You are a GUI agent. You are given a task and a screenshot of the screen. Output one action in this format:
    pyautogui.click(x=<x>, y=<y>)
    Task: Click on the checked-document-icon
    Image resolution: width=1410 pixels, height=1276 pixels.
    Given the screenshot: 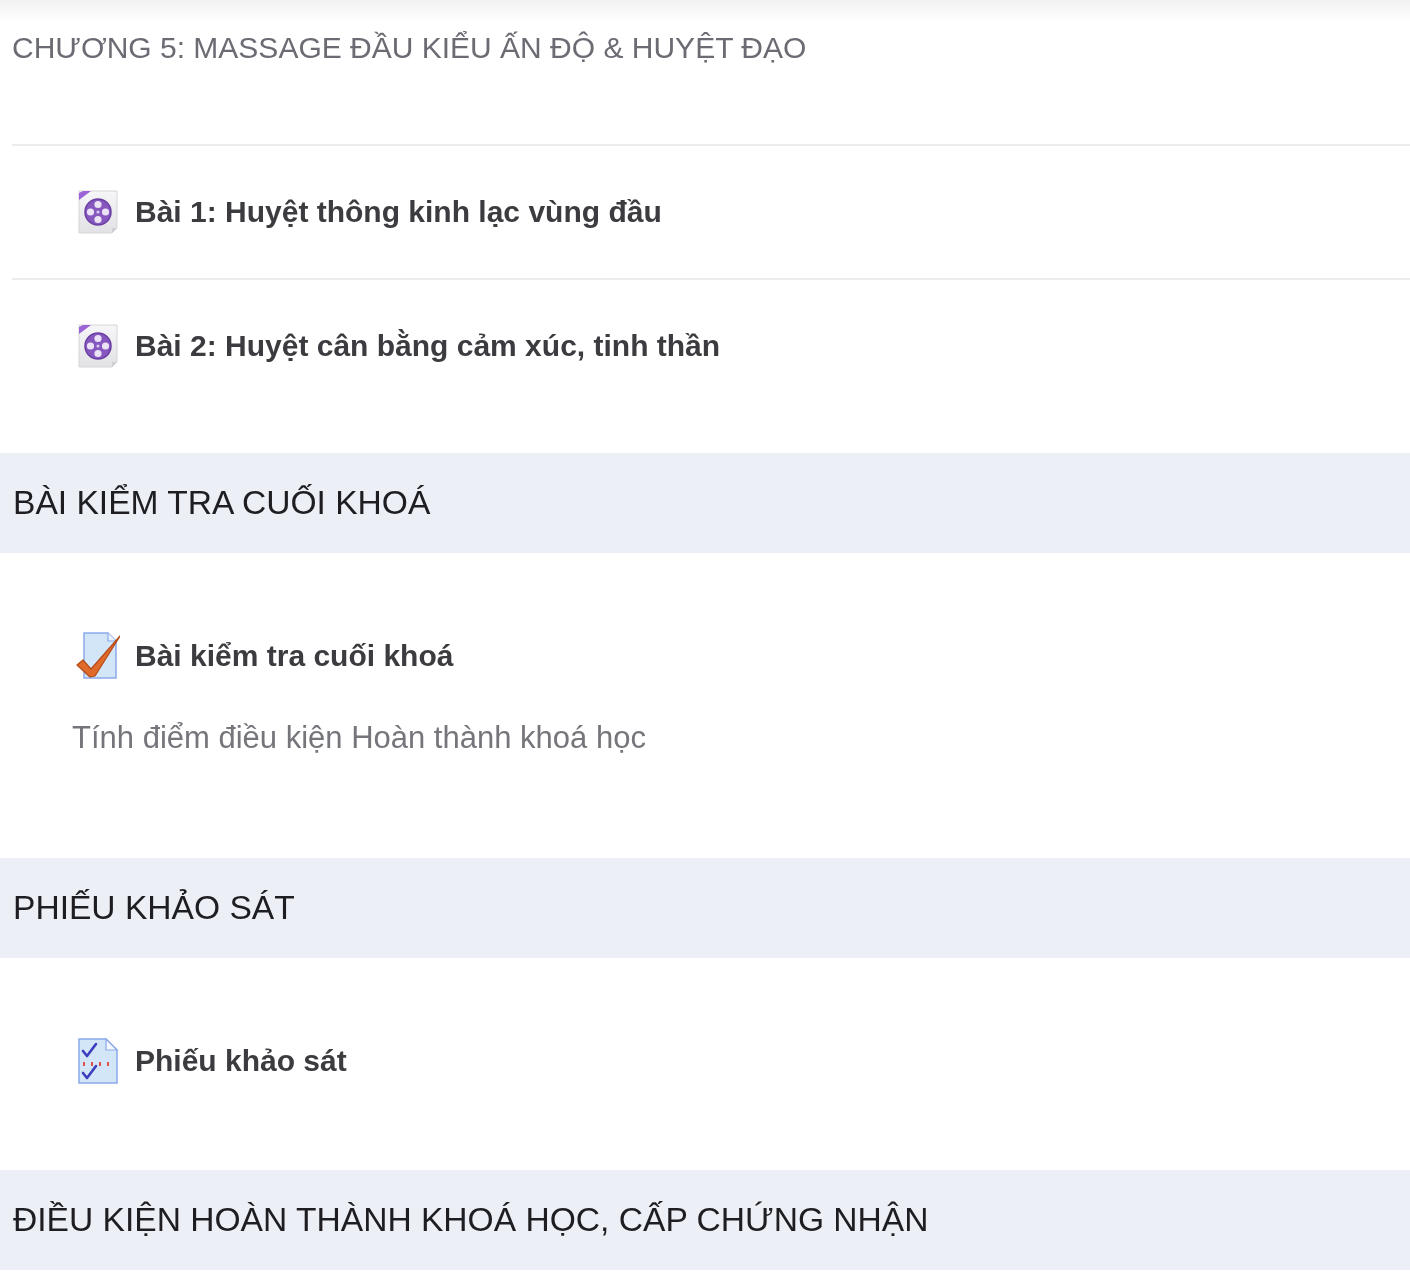 What is the action you would take?
    pyautogui.click(x=98, y=656)
    